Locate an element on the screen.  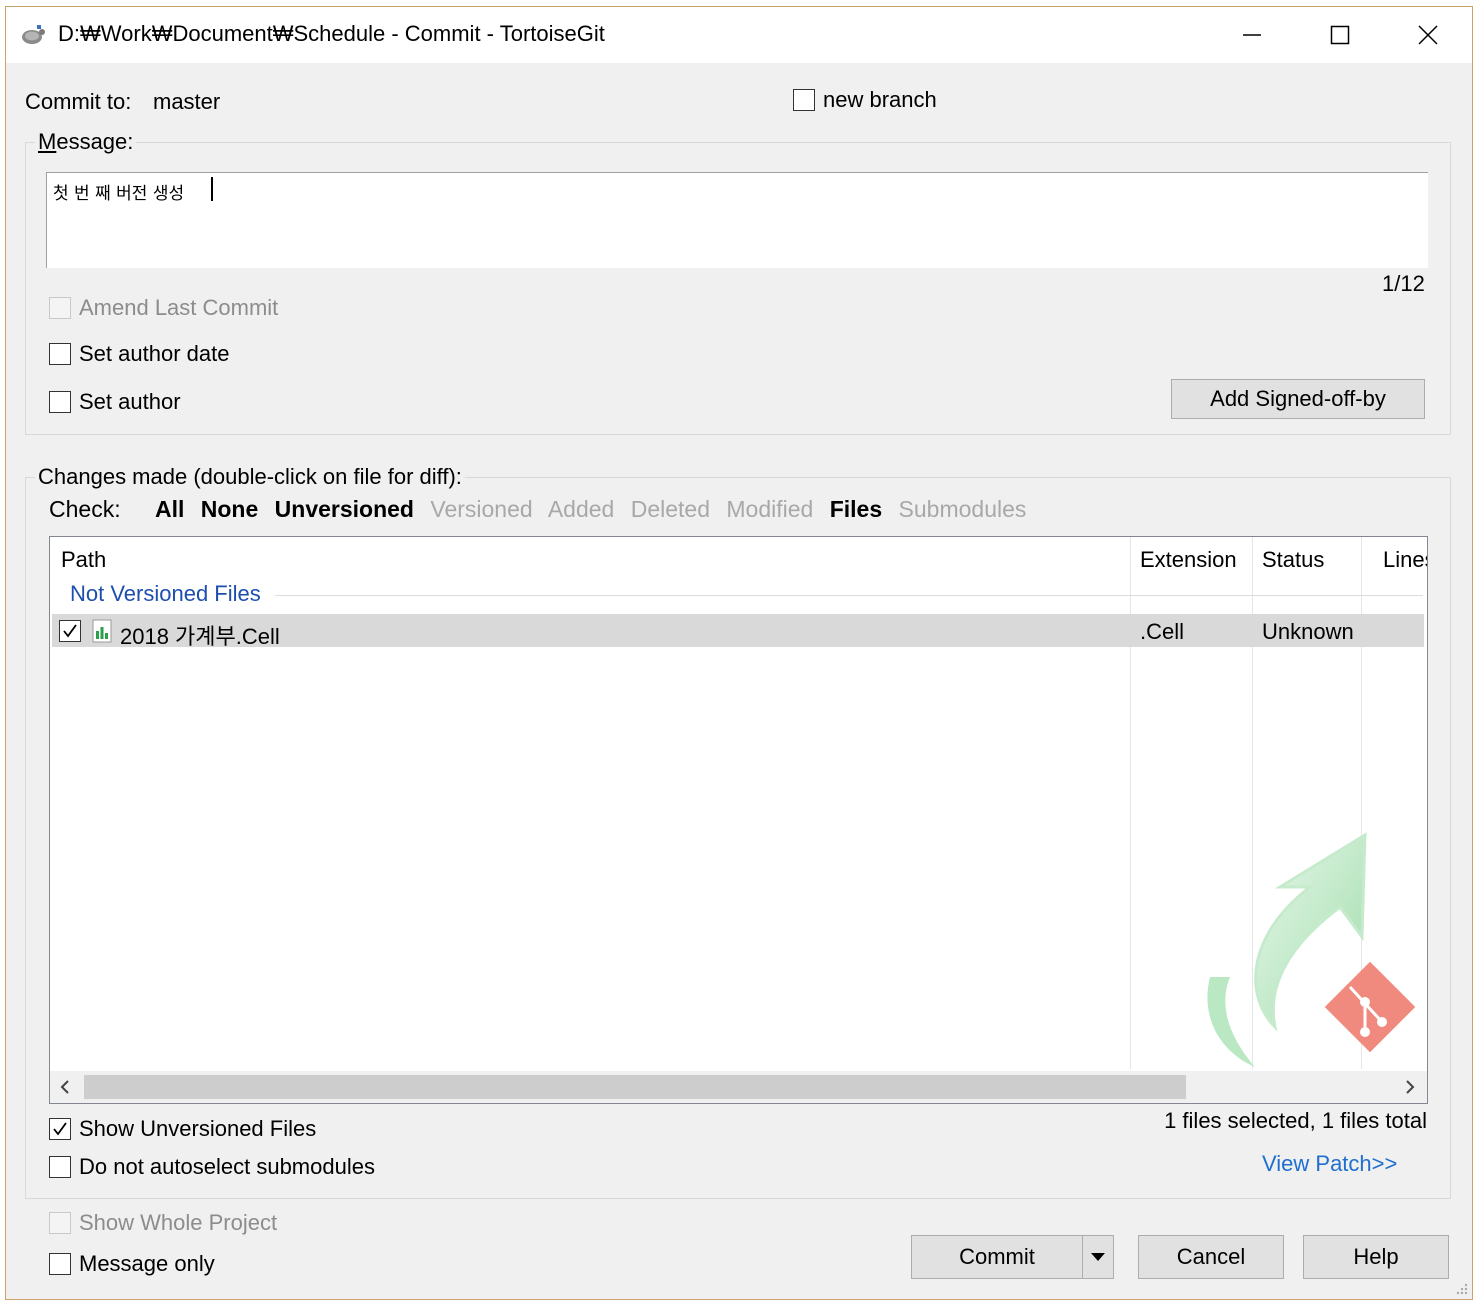
commit-dropdown-button is located at coordinates (1098, 1257).